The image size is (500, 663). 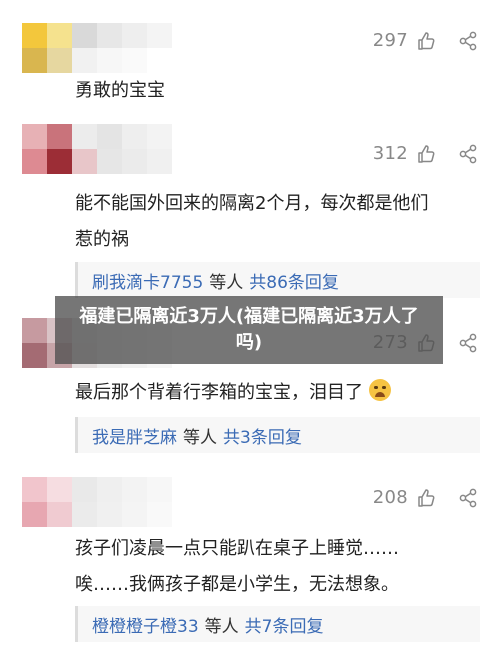 I want to click on comment-text: 孩子们凌晨一点只能趴在桌子上睡觉…… 唉……我俩孩子都是小学生，无法想象。, so click(x=277, y=567).